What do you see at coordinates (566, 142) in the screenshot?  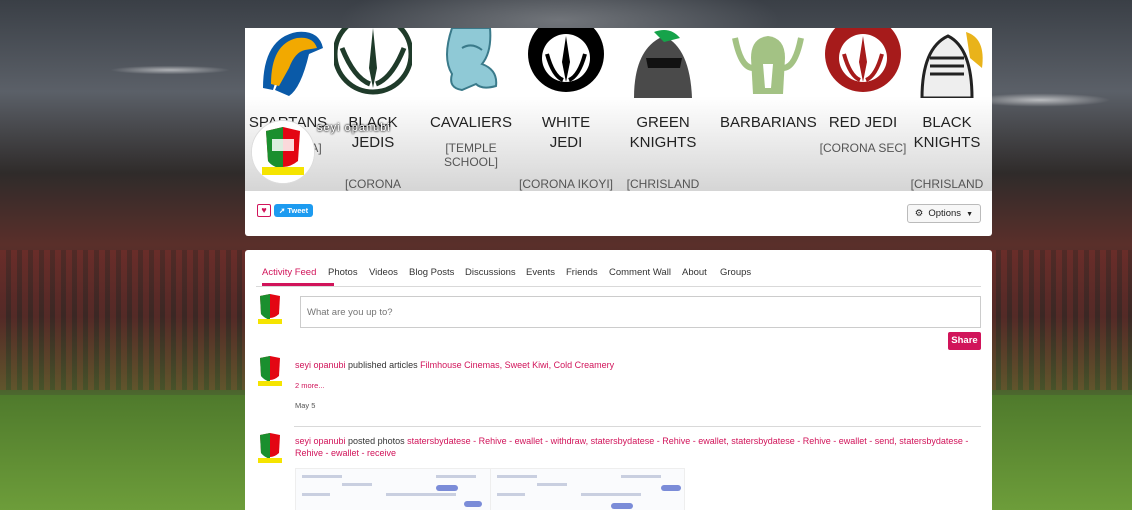 I see `team-name-line2: JEDI` at bounding box center [566, 142].